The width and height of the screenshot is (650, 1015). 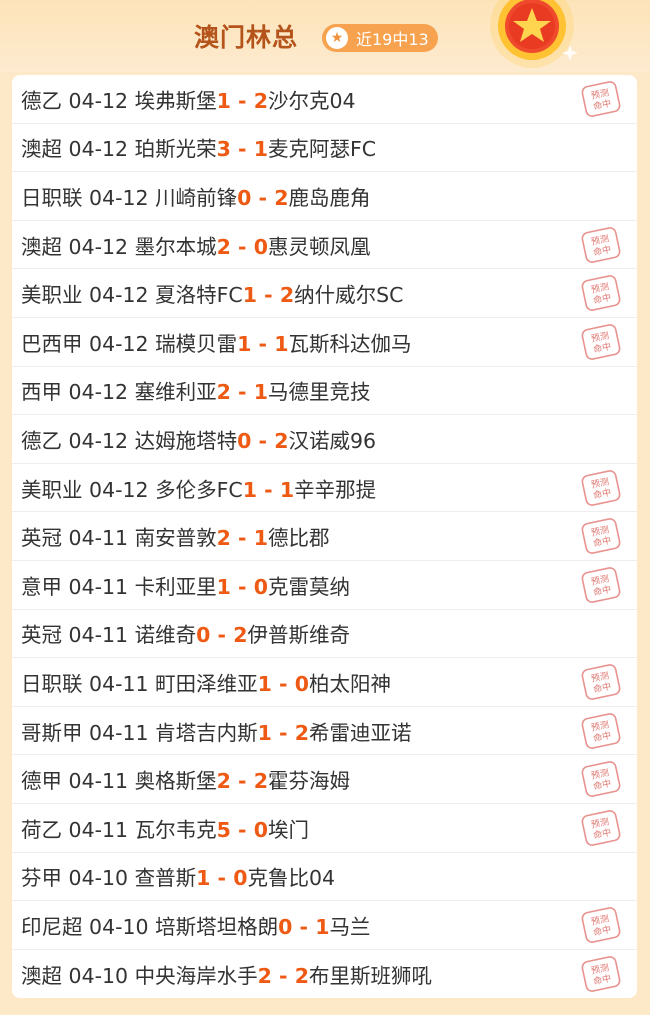 I want to click on home-team: 埃弗斯堡, so click(x=175, y=100).